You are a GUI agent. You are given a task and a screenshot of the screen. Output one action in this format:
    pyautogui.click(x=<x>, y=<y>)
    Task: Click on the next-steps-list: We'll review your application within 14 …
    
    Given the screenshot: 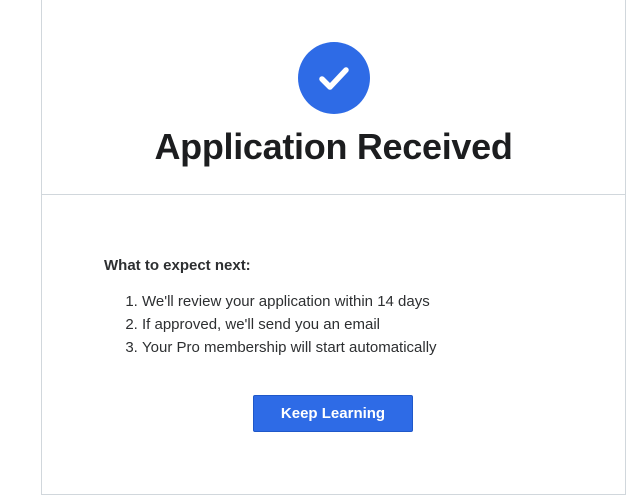 What is the action you would take?
    pyautogui.click(x=344, y=324)
    